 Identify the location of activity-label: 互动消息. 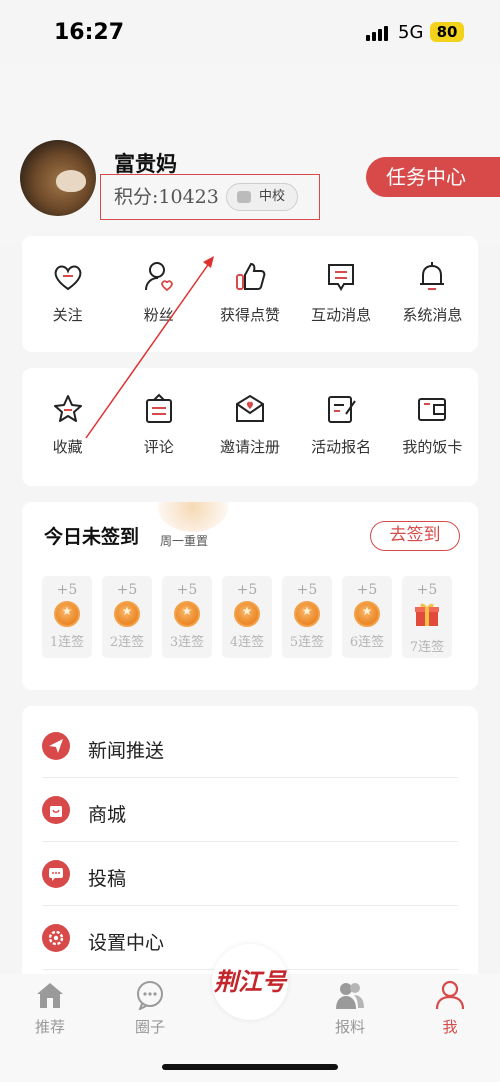
(341, 315).